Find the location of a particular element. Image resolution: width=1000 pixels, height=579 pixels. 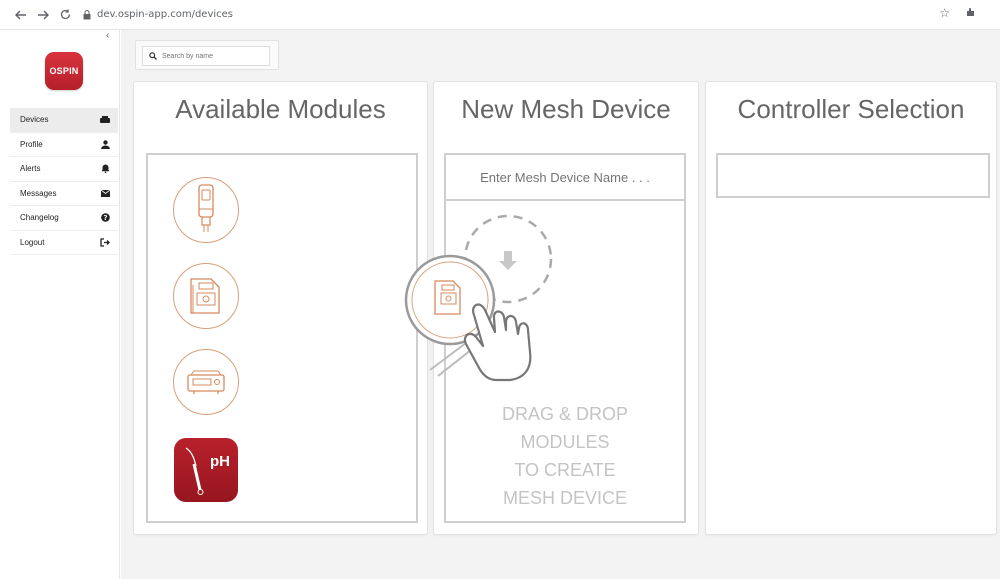

mesh-device-name-input is located at coordinates (565, 177).